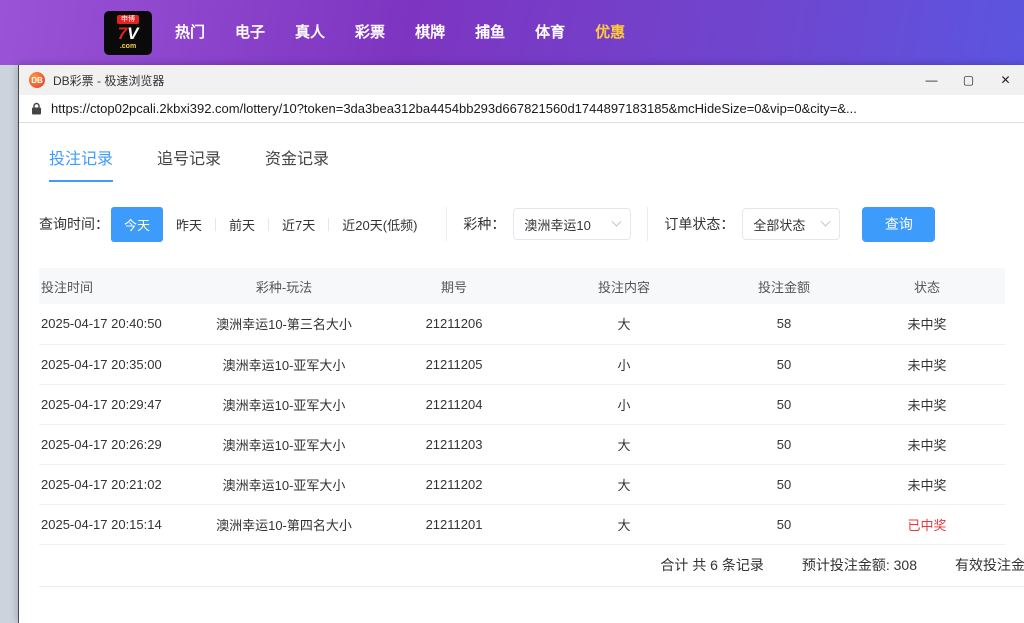  I want to click on time-filter-7days: 近7天, so click(298, 224).